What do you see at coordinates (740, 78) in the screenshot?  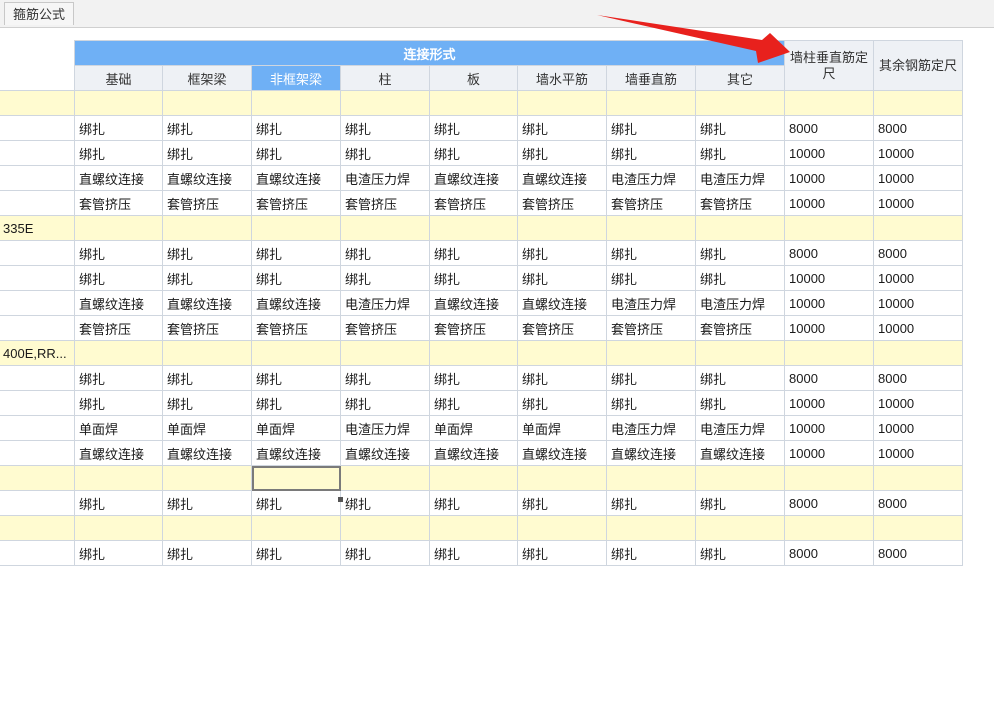 I see `column-header-other: 其它` at bounding box center [740, 78].